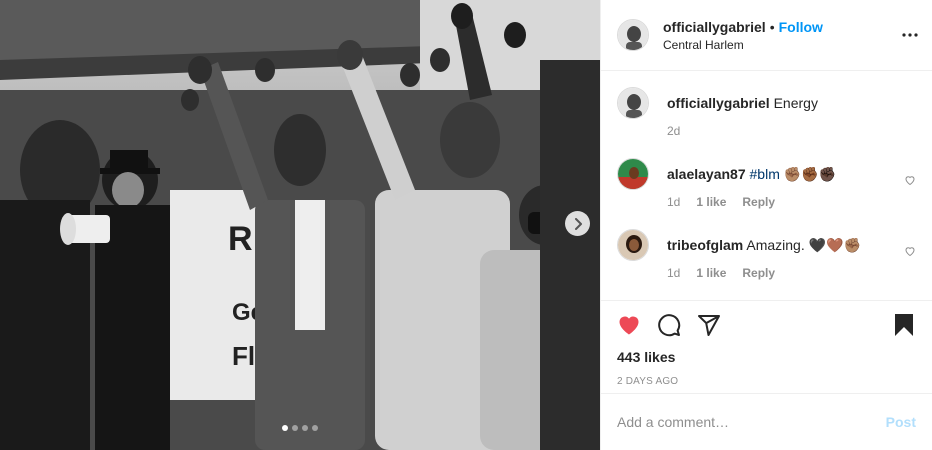  I want to click on add-comment-bar: Post, so click(766, 421).